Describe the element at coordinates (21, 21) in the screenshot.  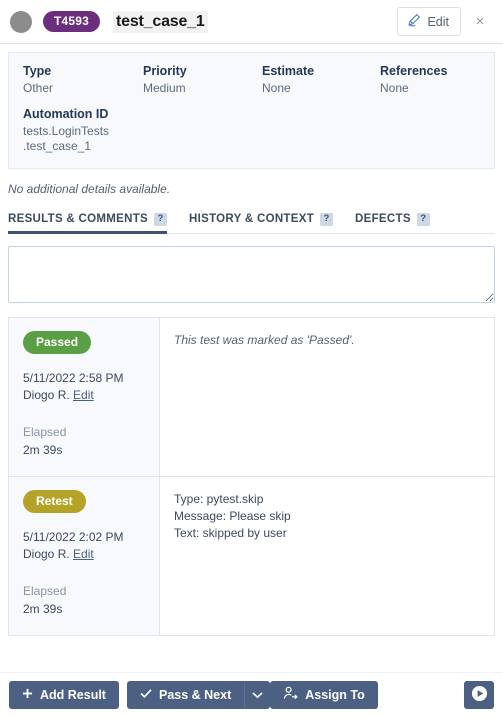
I see `avatar` at that location.